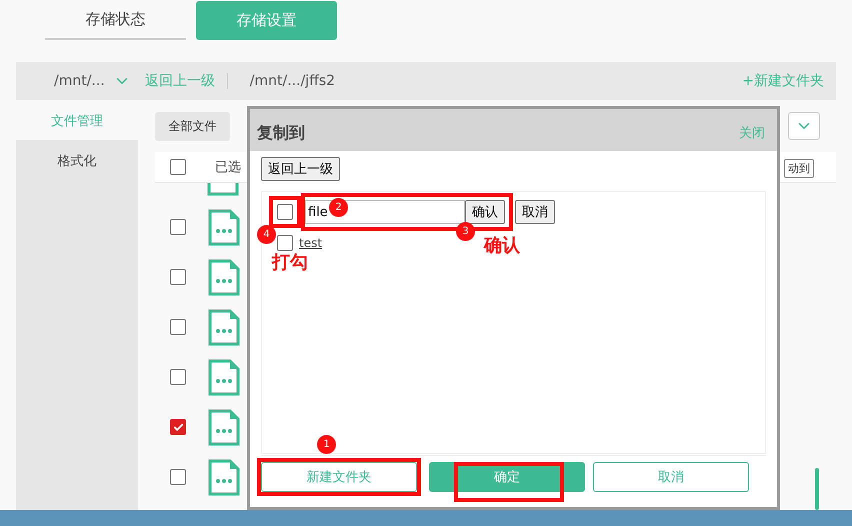 The image size is (852, 526). Describe the element at coordinates (281, 133) in the screenshot. I see `dialog-title: 复制到` at that location.